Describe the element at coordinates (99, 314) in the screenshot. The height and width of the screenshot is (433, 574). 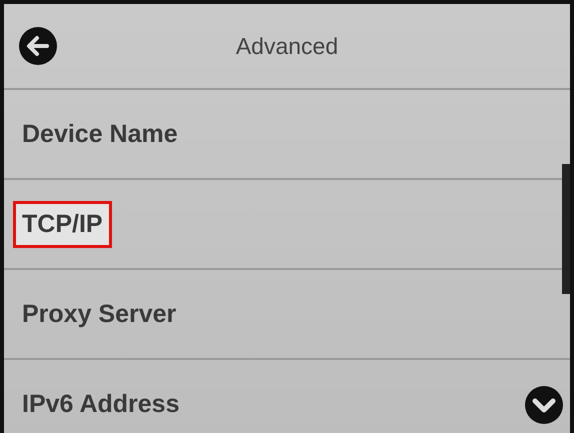
I see `menu-item: Proxy Server` at that location.